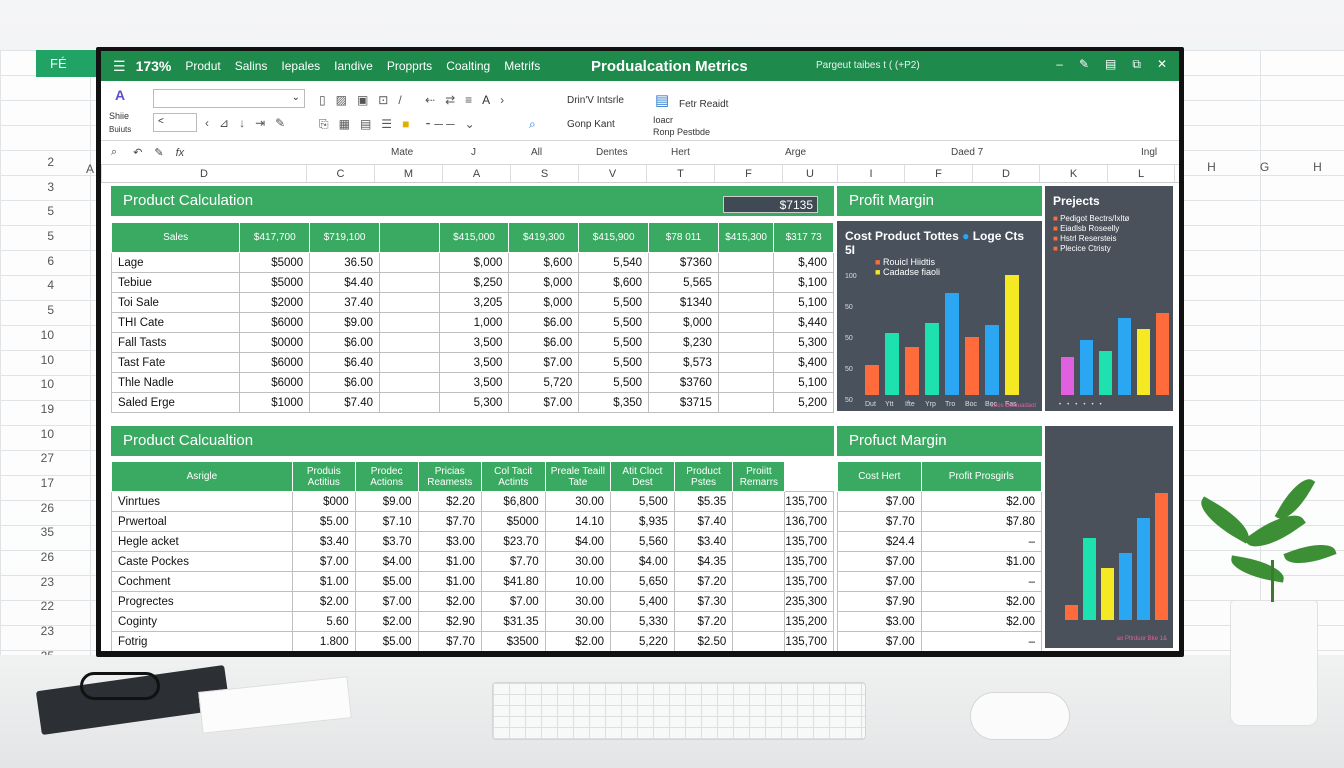  Describe the element at coordinates (175, 402) in the screenshot. I see `table-cell: Saled Erge` at that location.